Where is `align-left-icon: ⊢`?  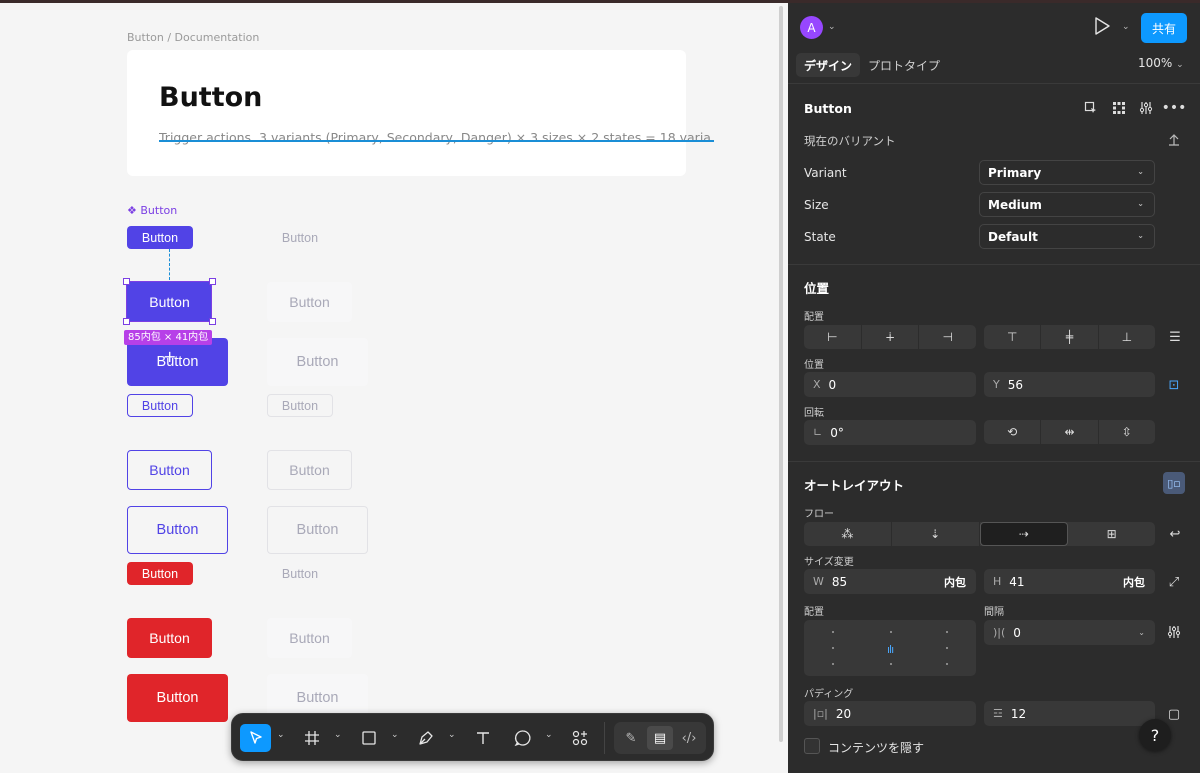 align-left-icon: ⊢ is located at coordinates (833, 337).